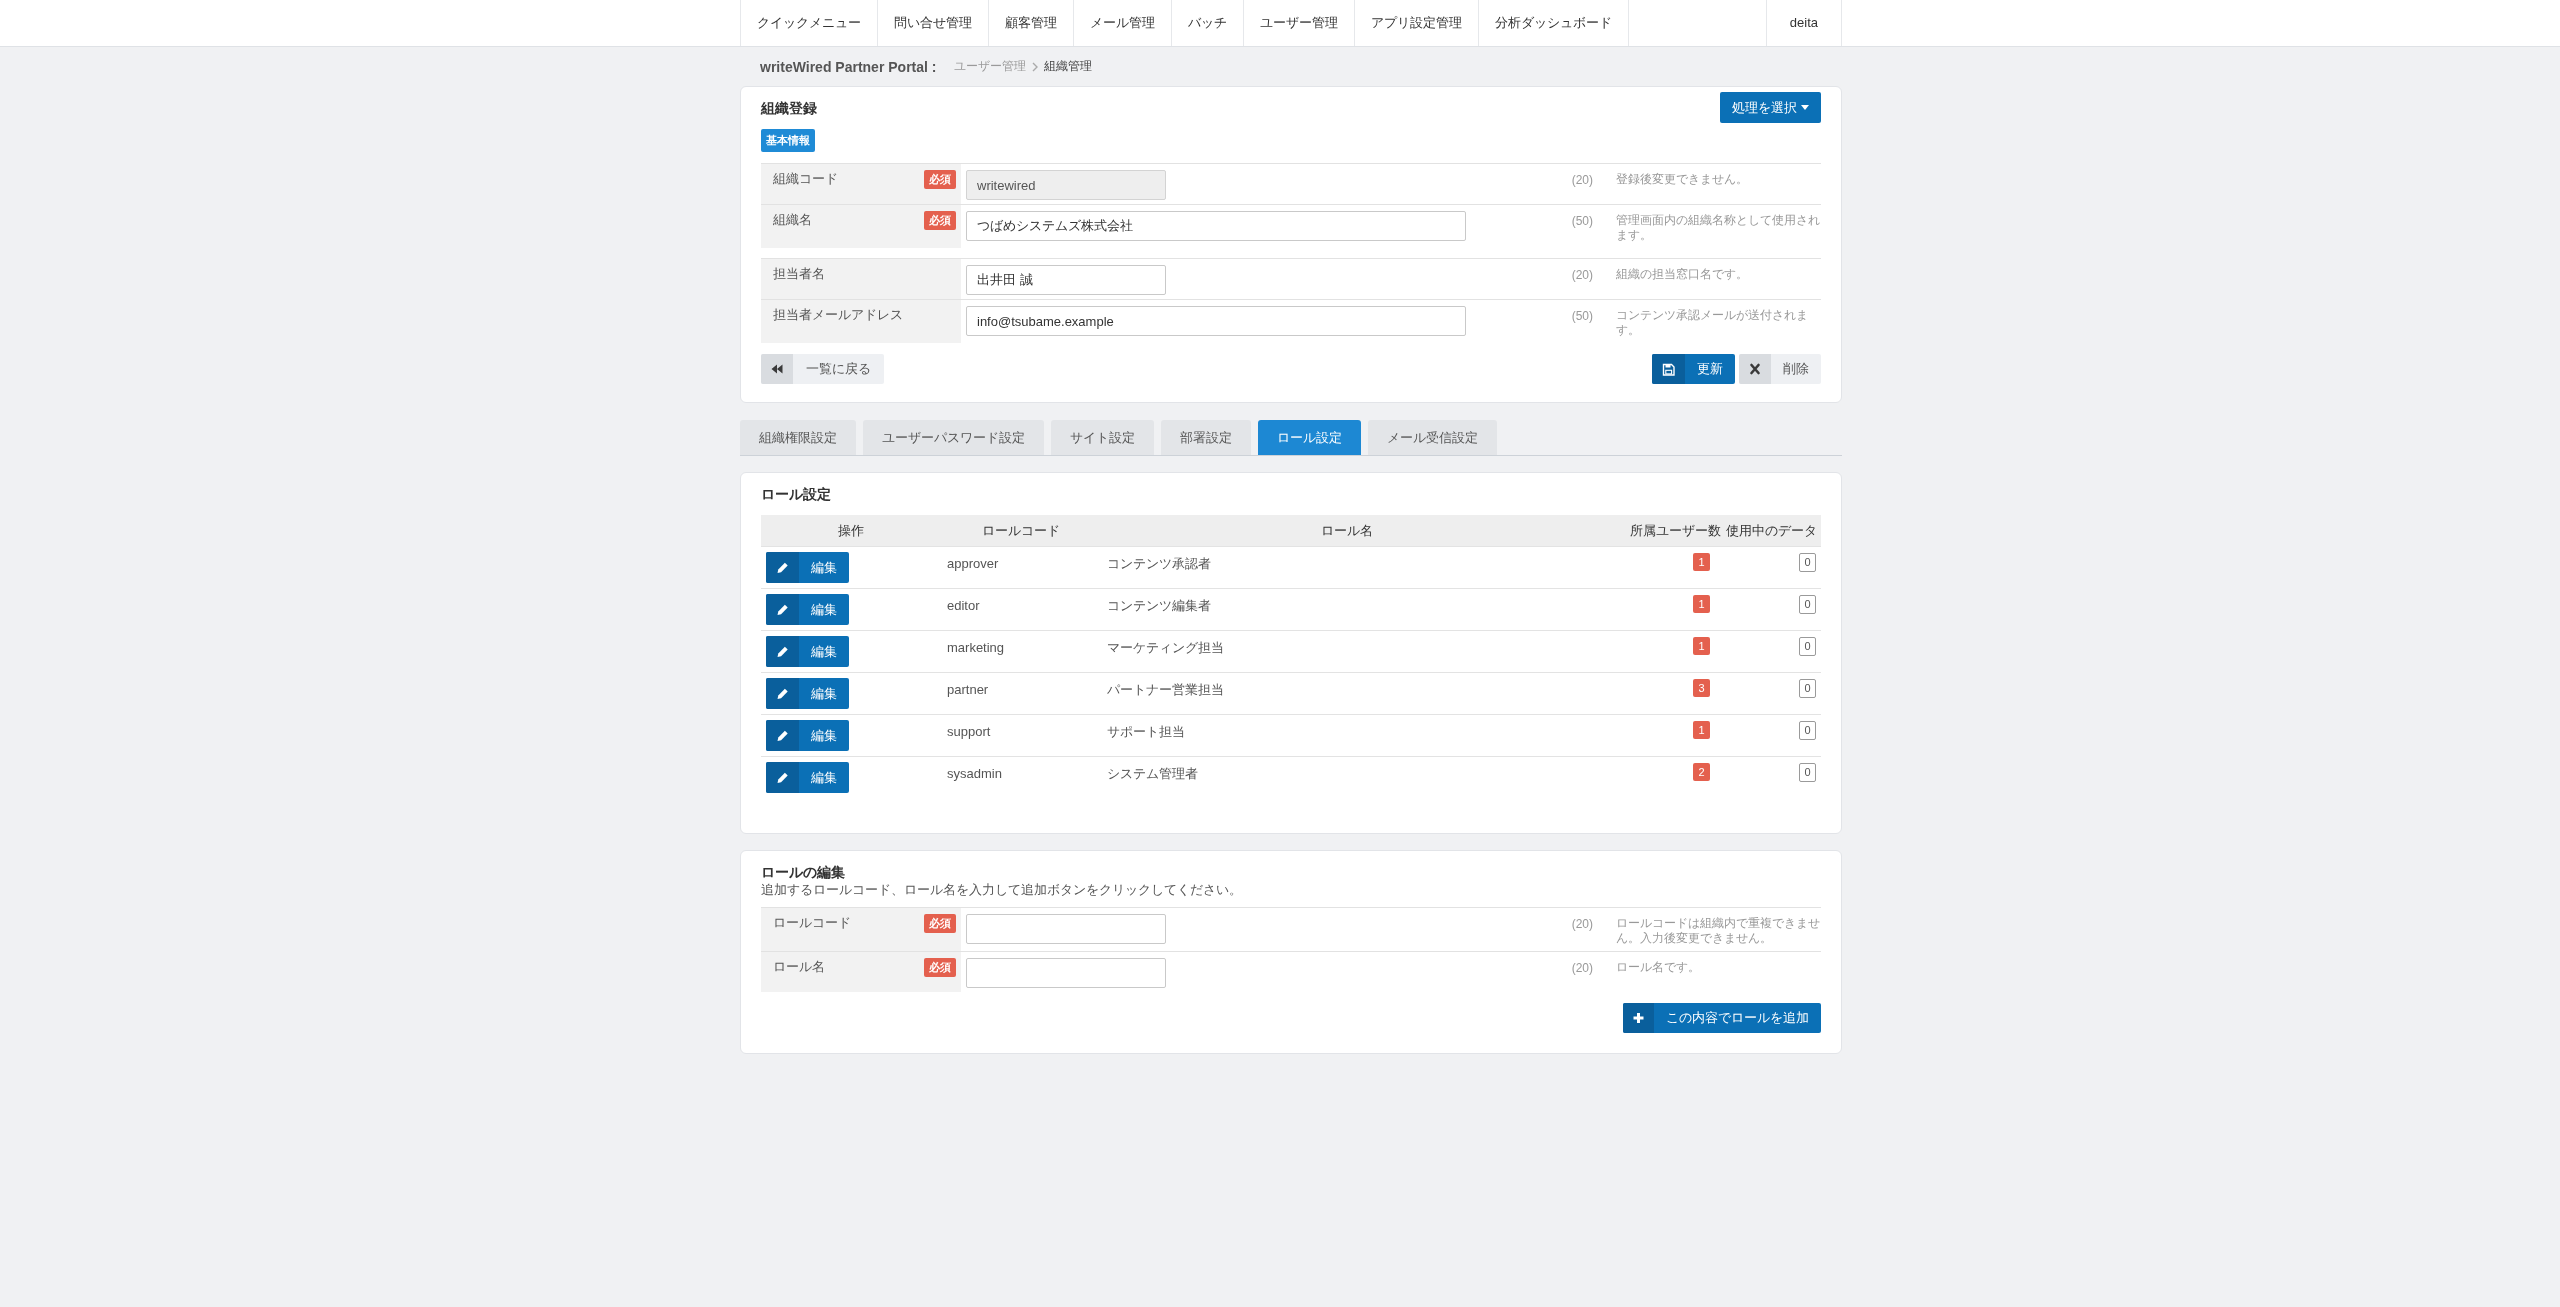 The width and height of the screenshot is (2560, 1307). I want to click on tab: サイト設定, so click(1102, 437).